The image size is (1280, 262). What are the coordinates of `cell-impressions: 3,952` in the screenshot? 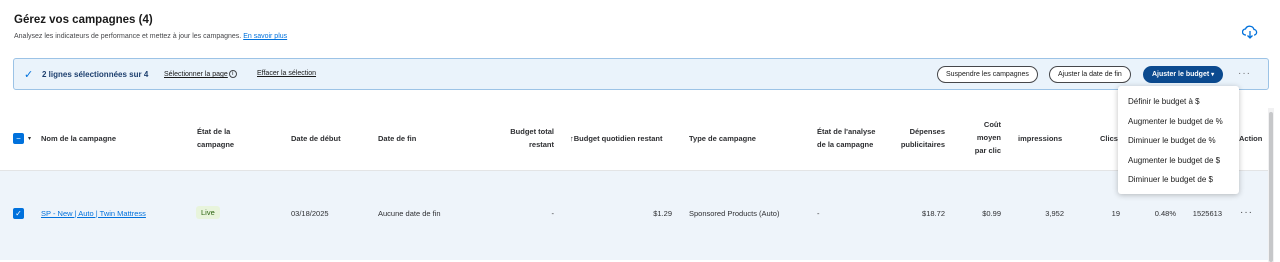 It's located at (1054, 213).